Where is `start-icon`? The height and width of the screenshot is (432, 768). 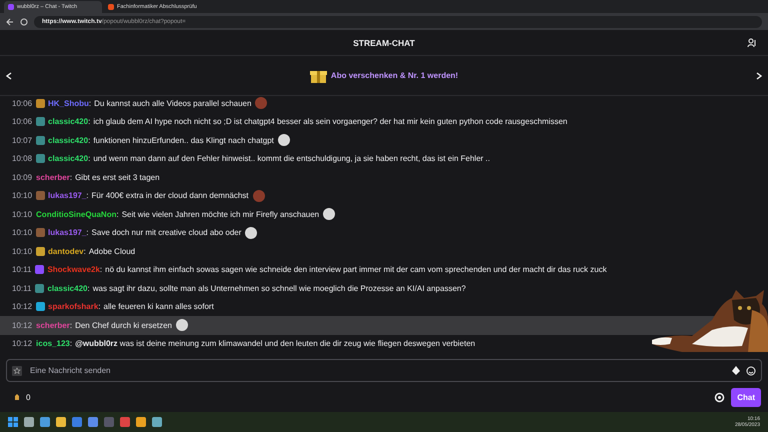
start-icon is located at coordinates (13, 422).